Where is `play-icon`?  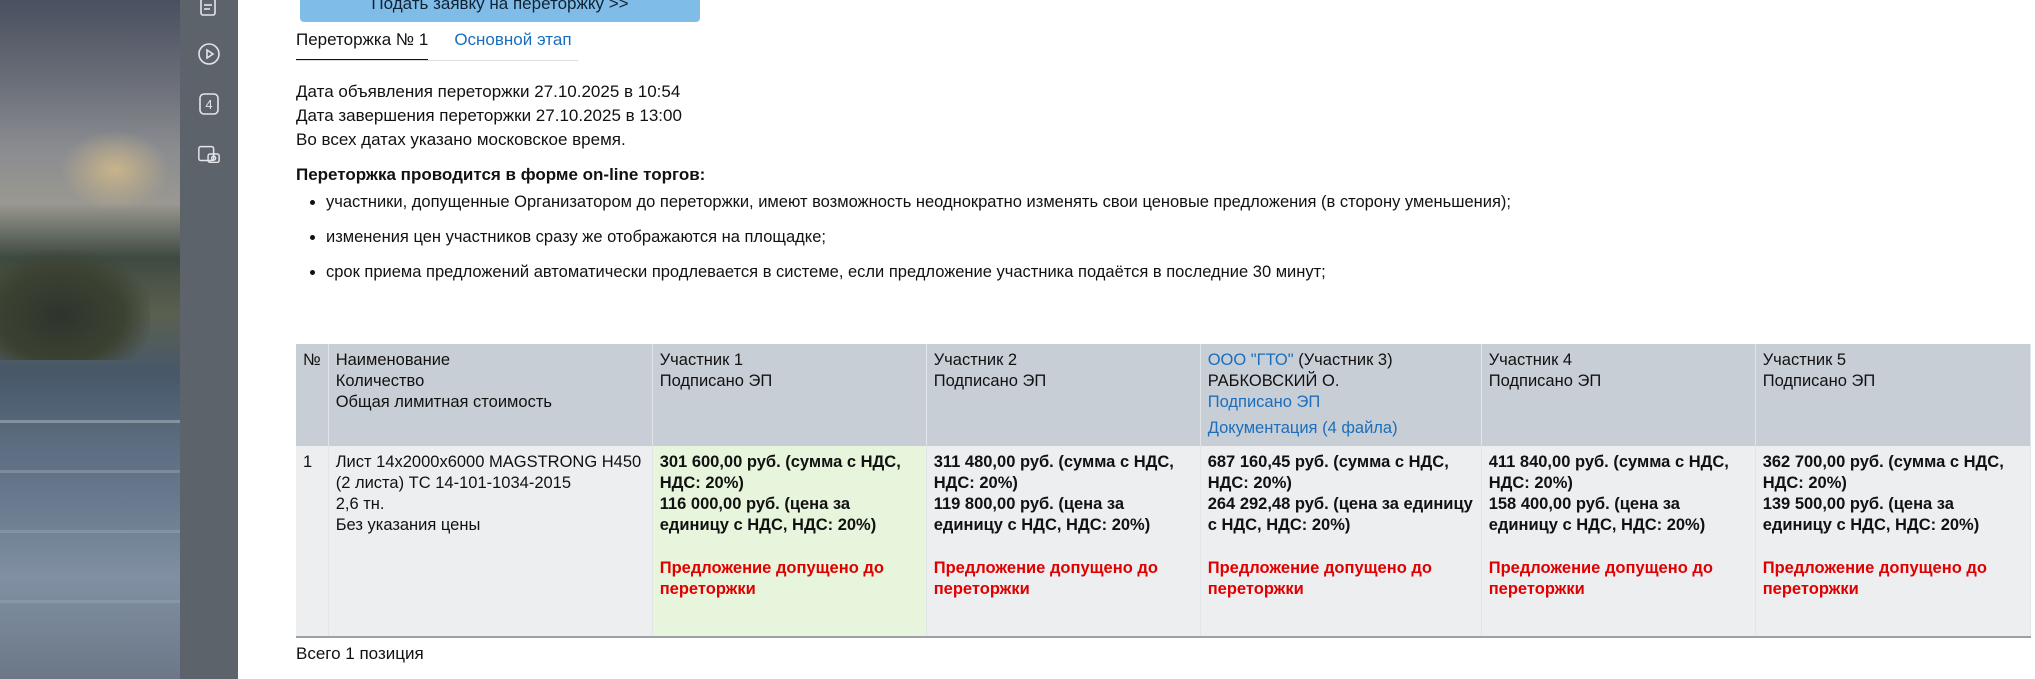 play-icon is located at coordinates (209, 54).